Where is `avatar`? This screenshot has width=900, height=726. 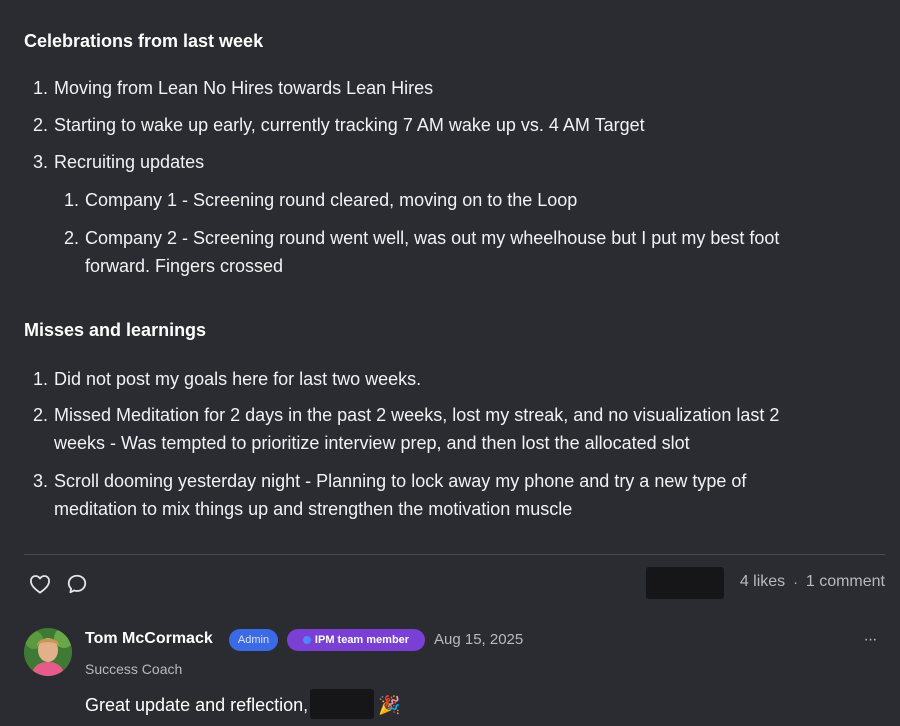
avatar is located at coordinates (48, 652).